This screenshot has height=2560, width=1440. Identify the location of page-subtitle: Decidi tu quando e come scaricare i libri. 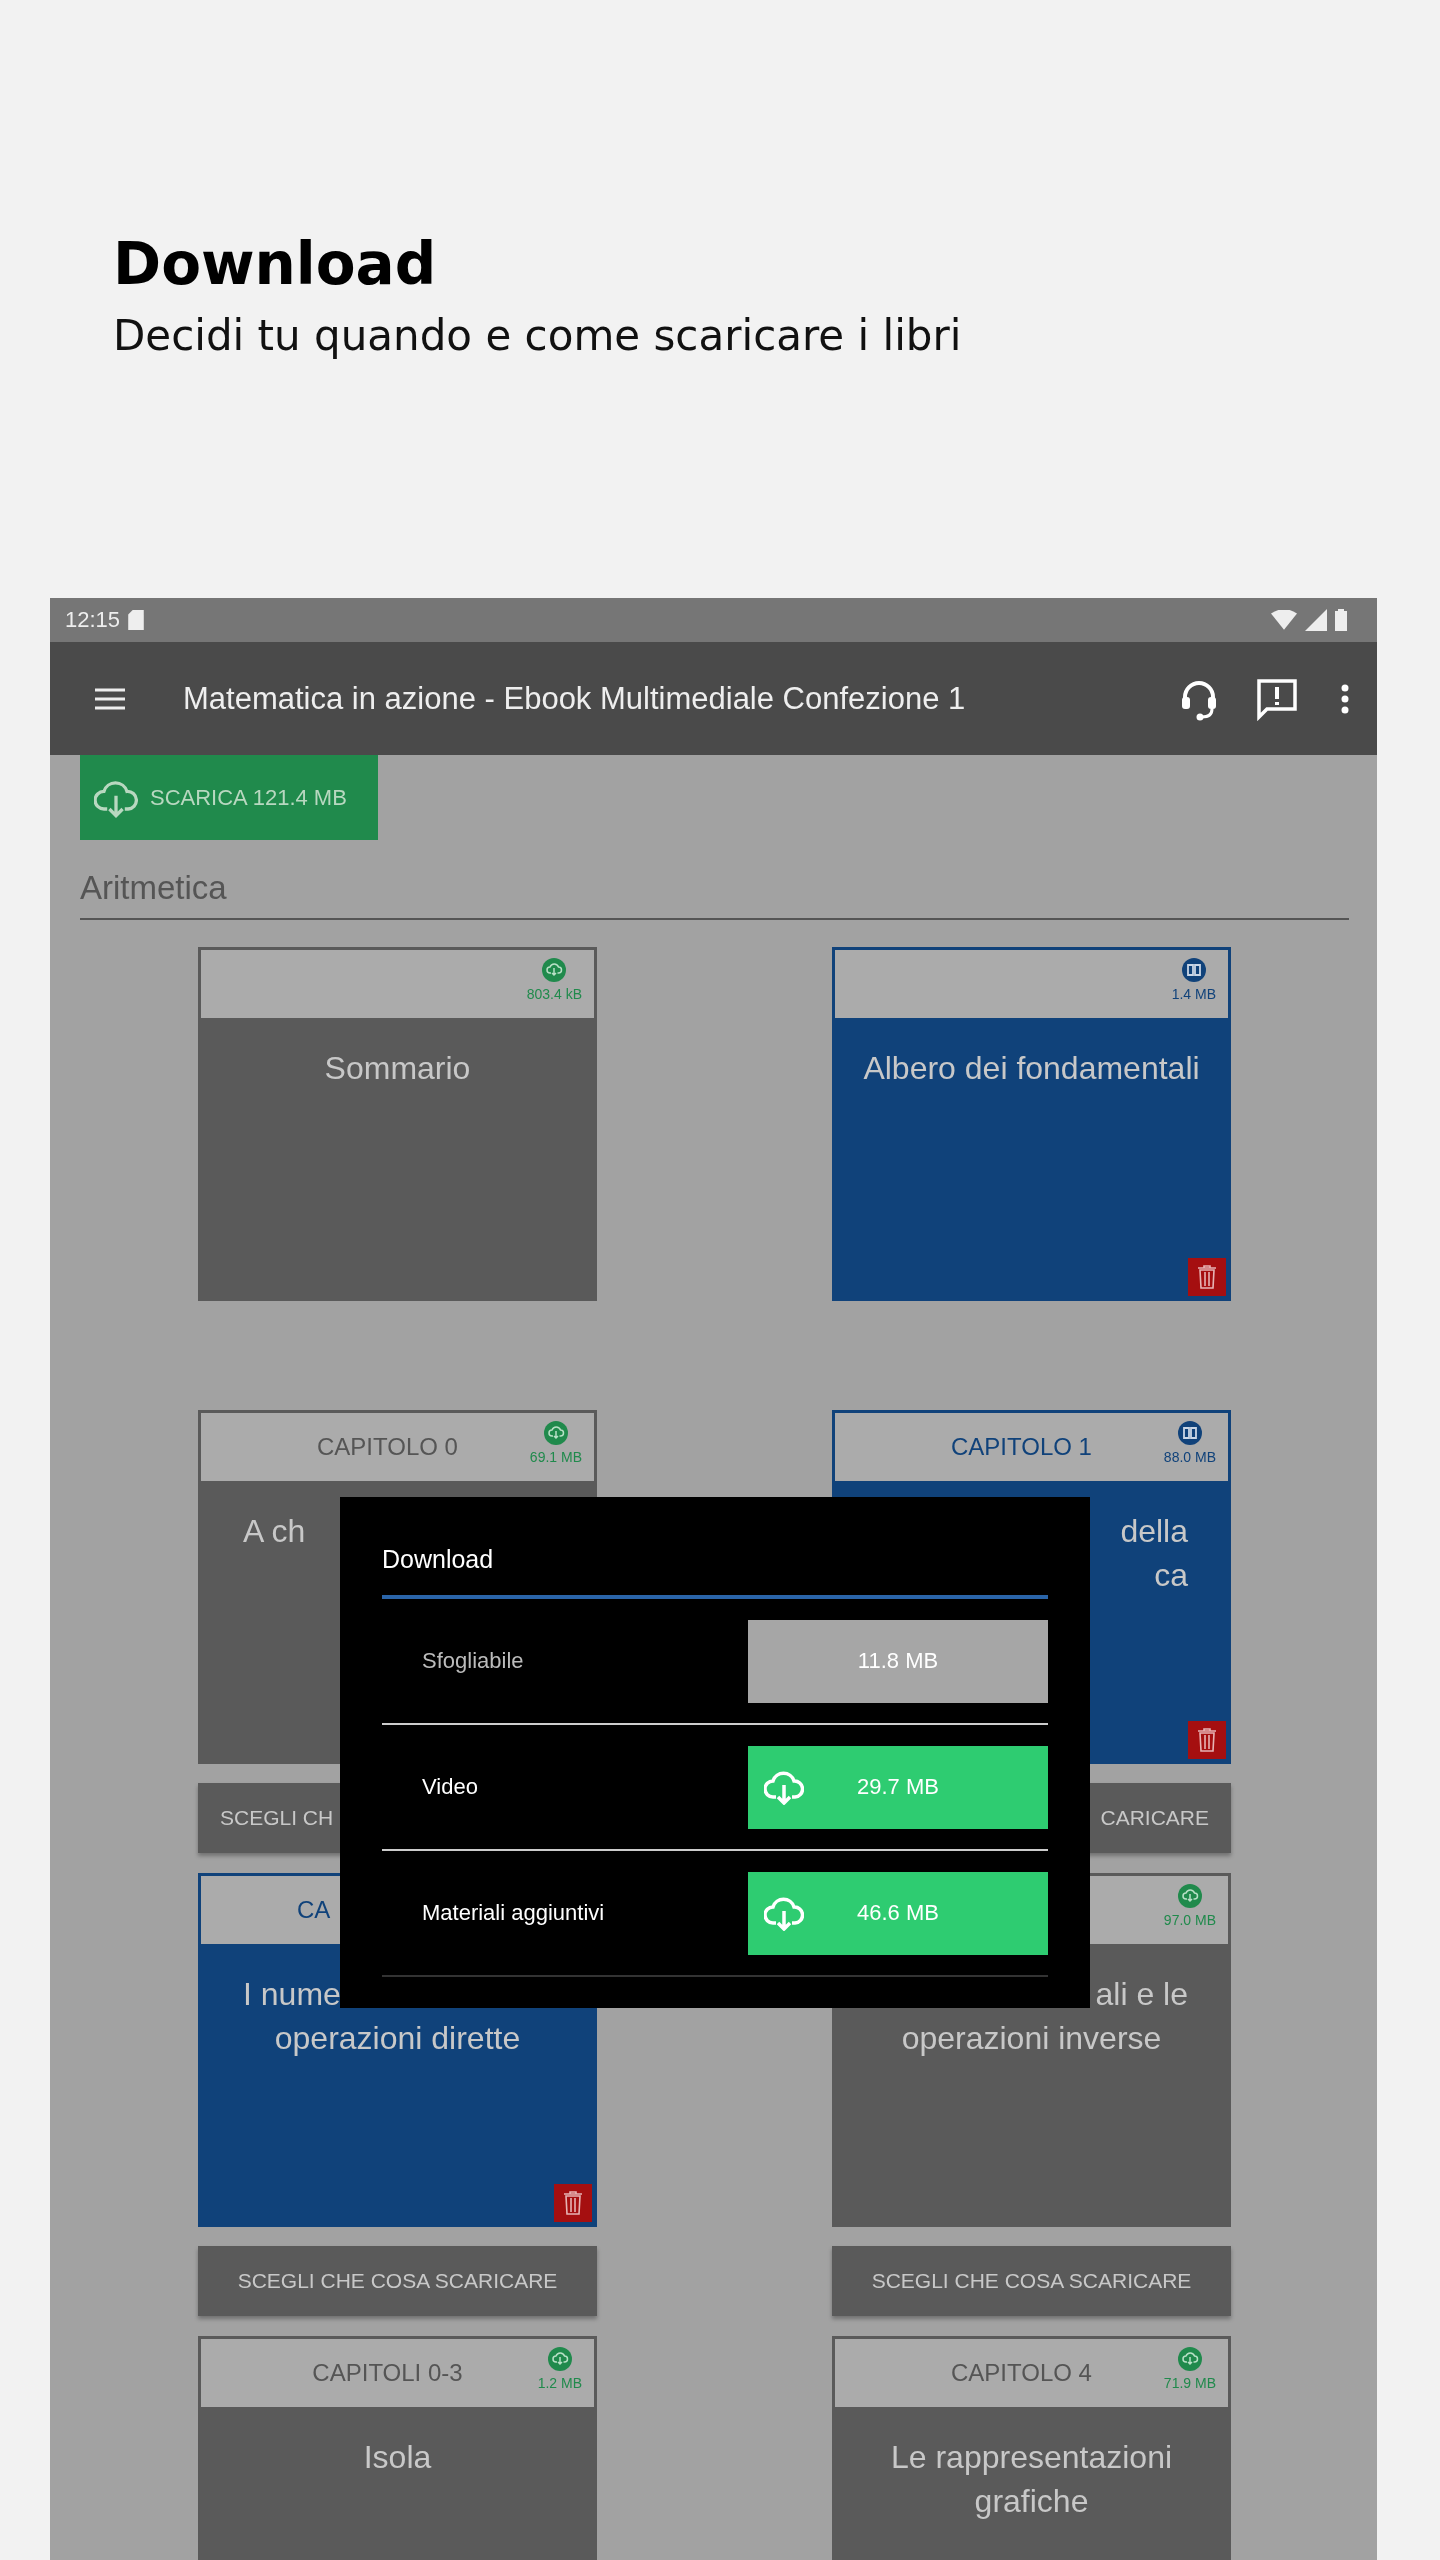
(538, 336).